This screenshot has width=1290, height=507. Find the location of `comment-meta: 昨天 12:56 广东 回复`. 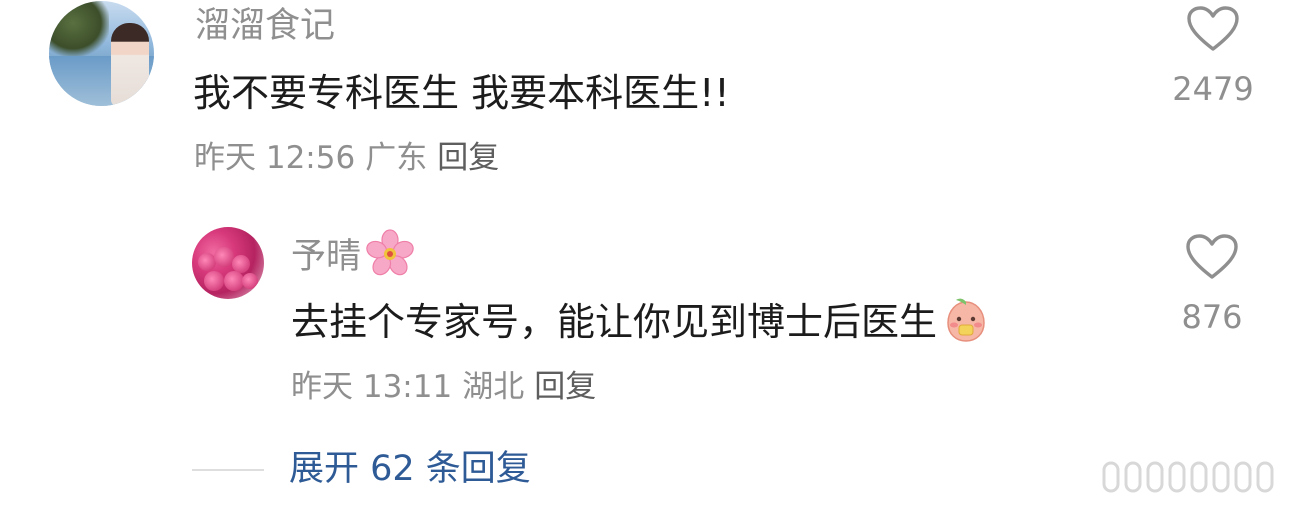

comment-meta: 昨天 12:56 广东 回复 is located at coordinates (351, 158).